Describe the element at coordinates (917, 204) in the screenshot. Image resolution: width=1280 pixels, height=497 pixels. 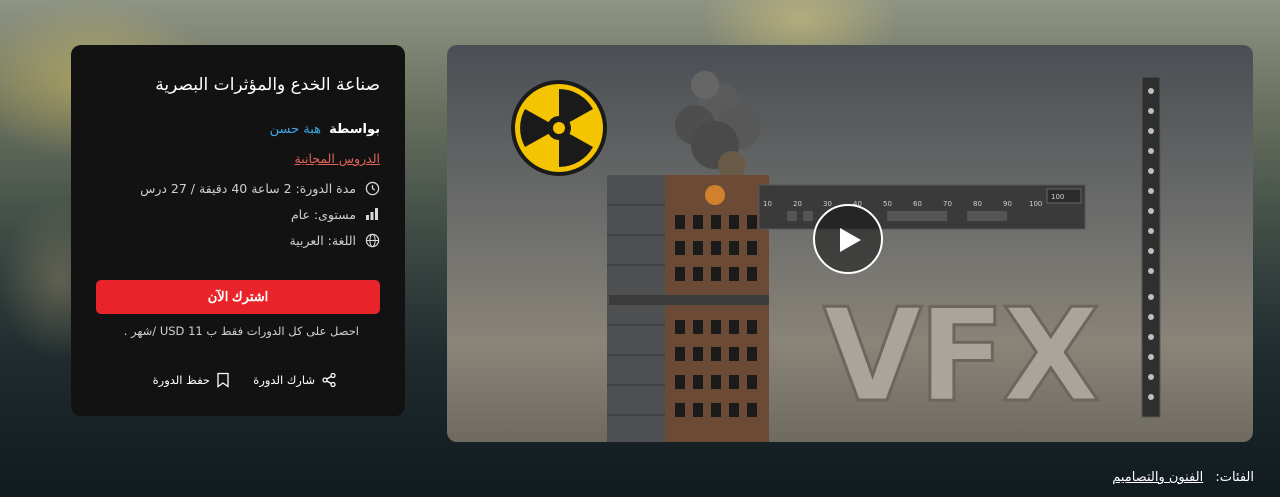
I see `svg-text: 60` at that location.